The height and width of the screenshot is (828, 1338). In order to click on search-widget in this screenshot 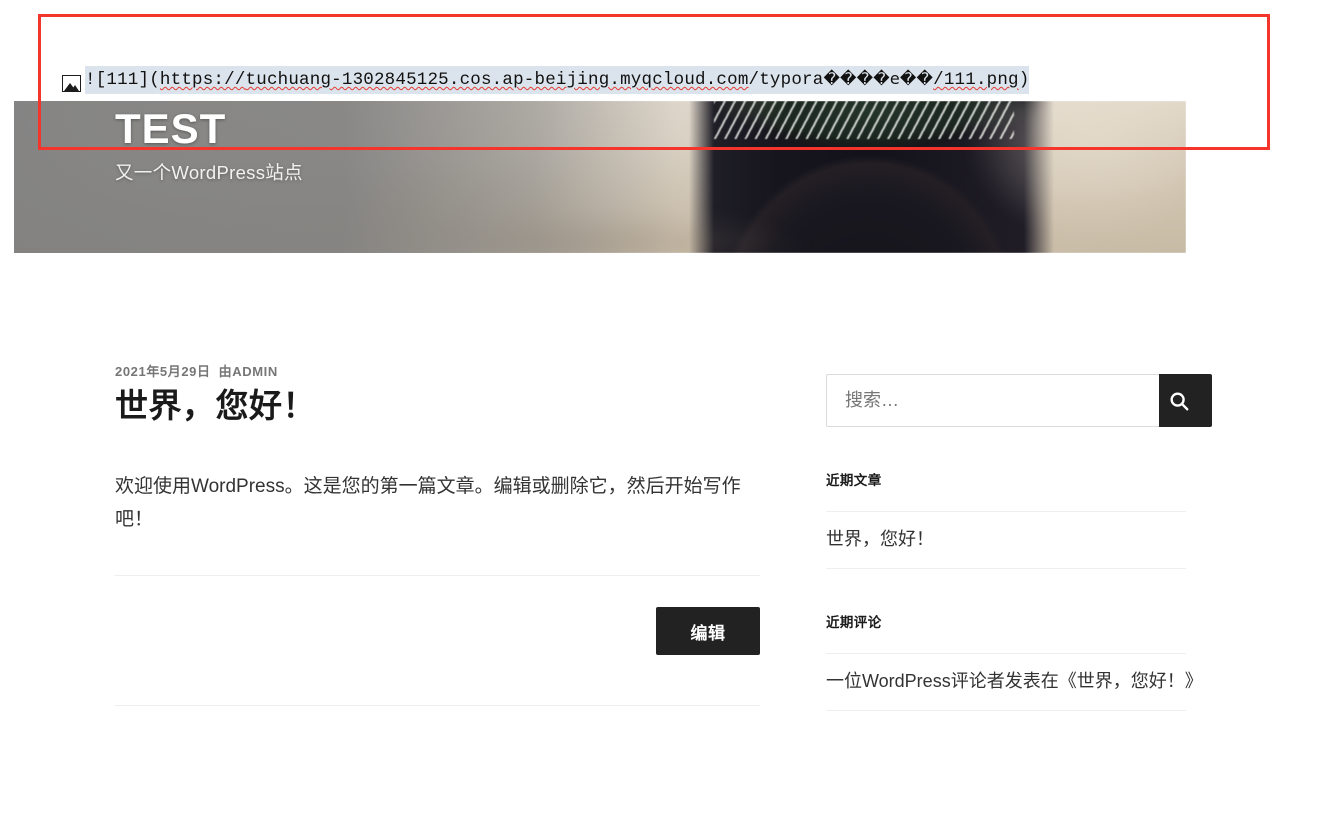, I will do `click(1019, 400)`.